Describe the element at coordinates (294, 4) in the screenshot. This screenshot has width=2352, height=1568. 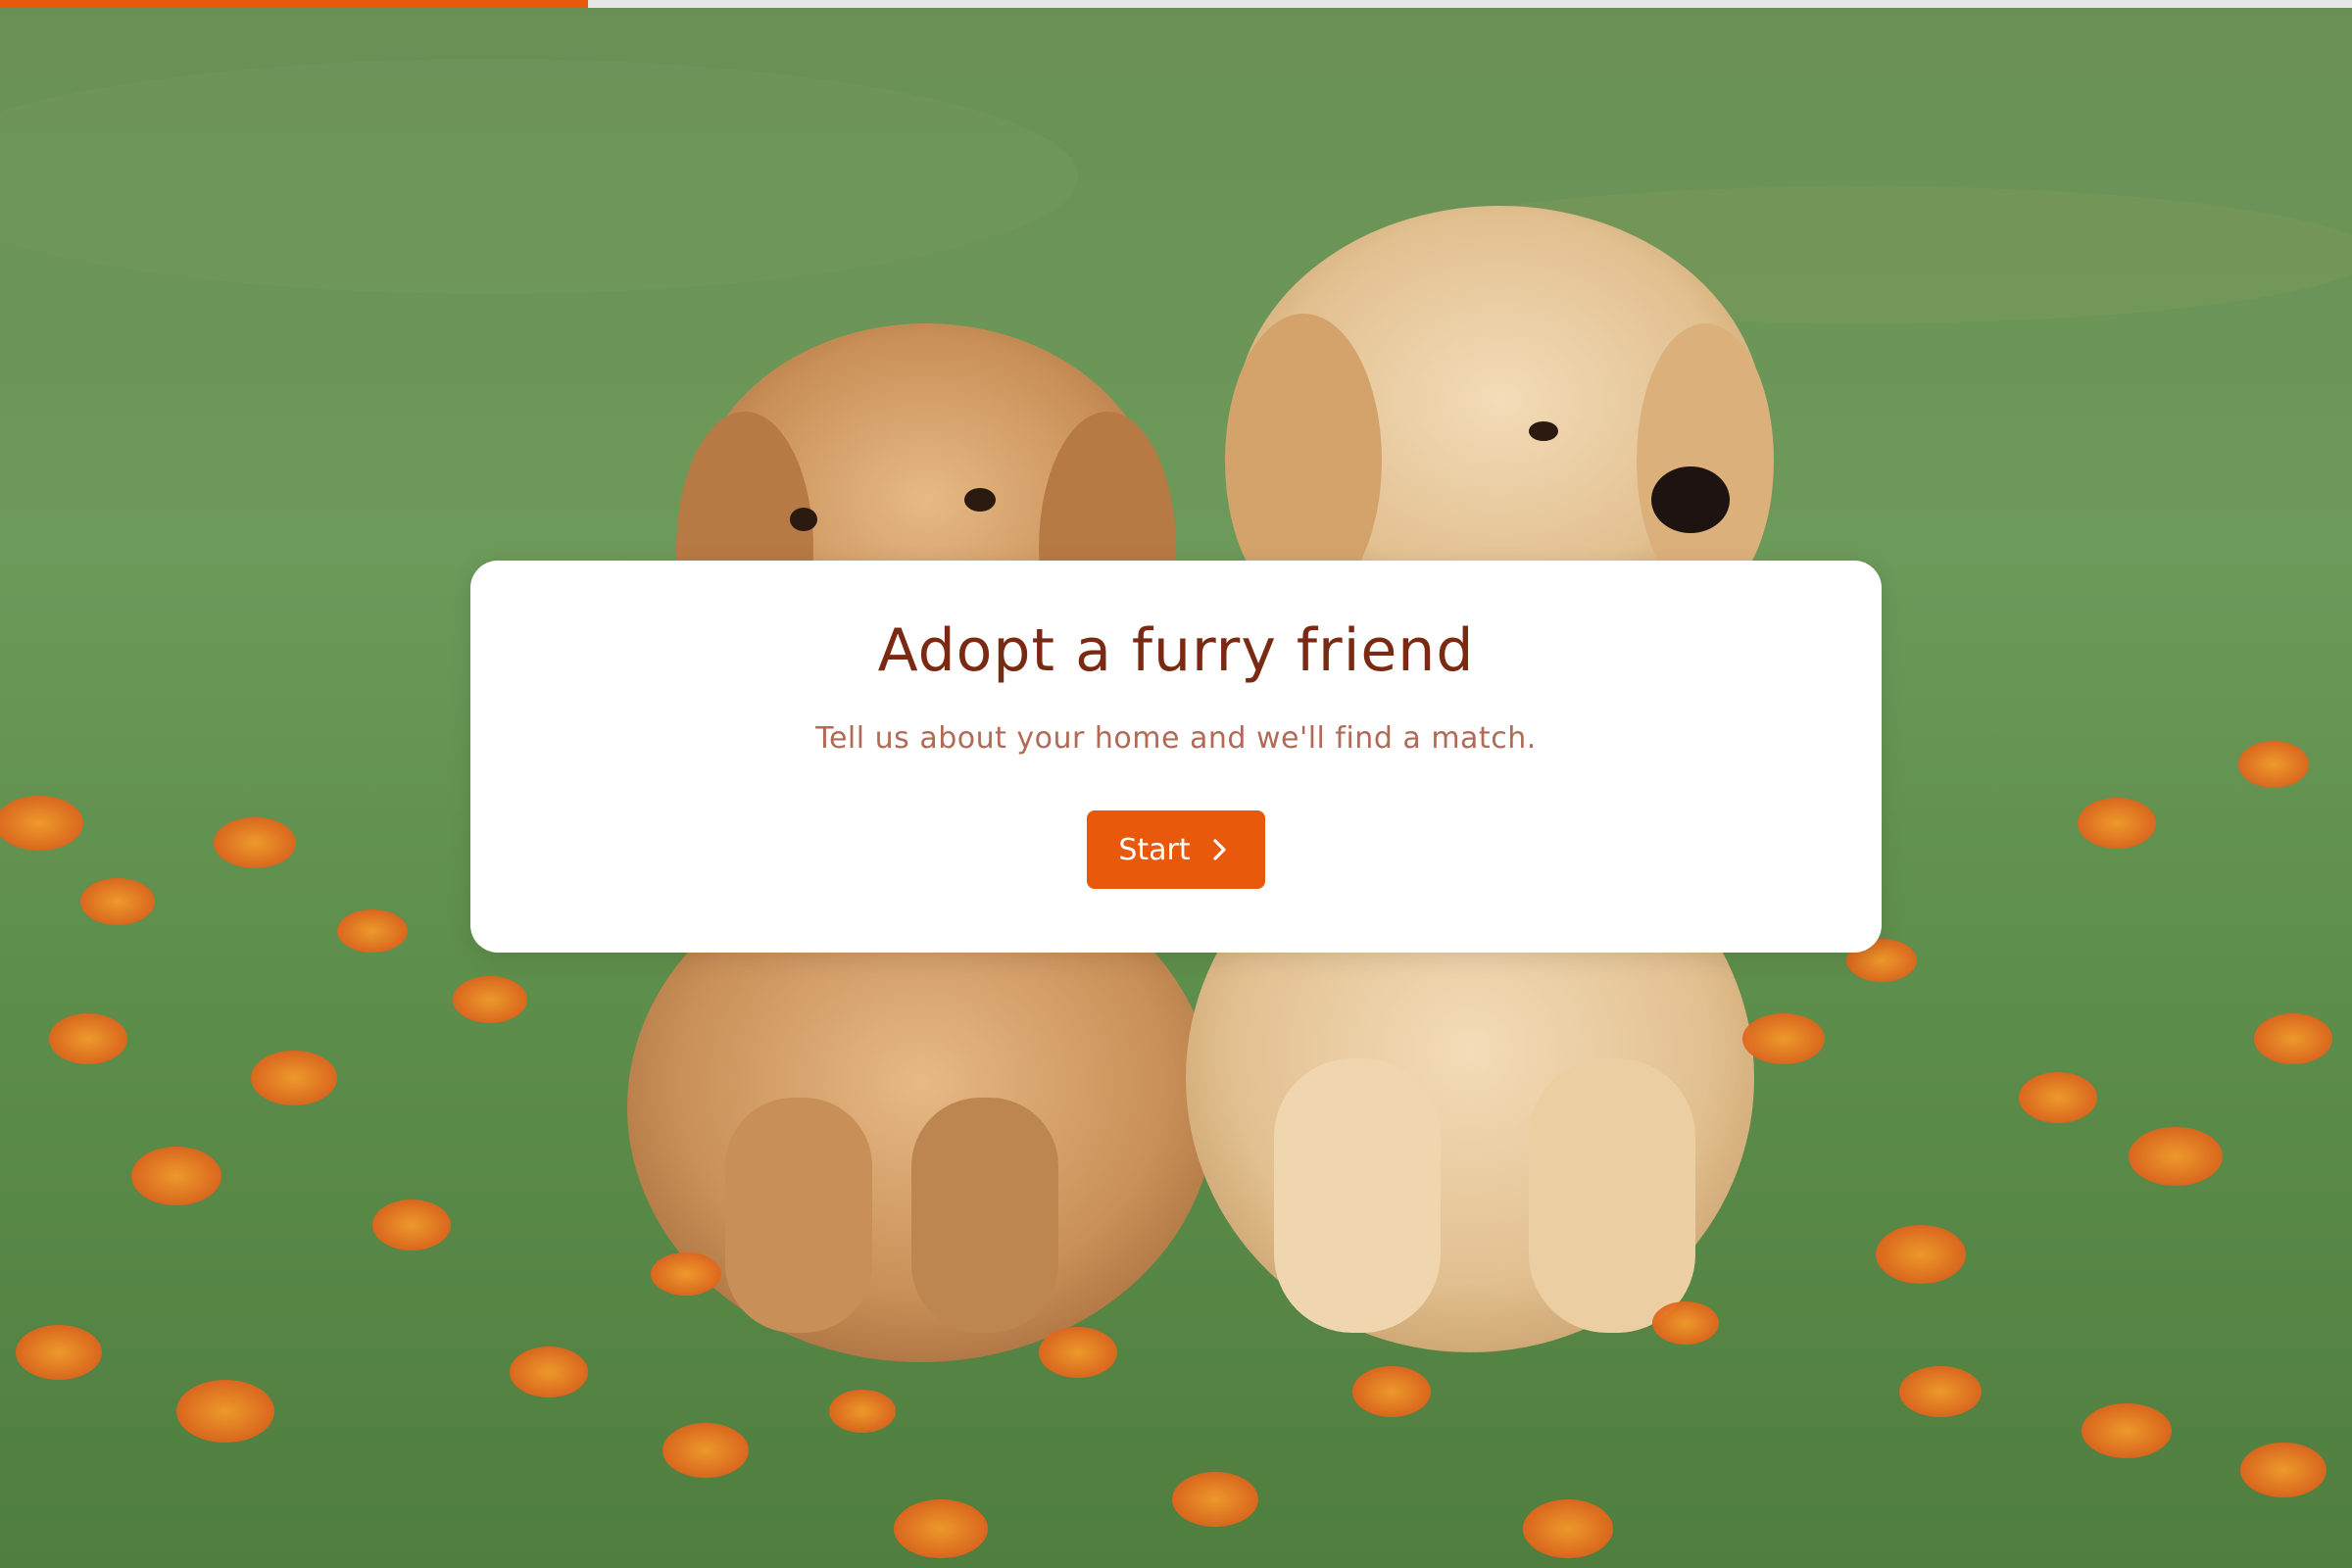
I see `progress-bar-fill` at that location.